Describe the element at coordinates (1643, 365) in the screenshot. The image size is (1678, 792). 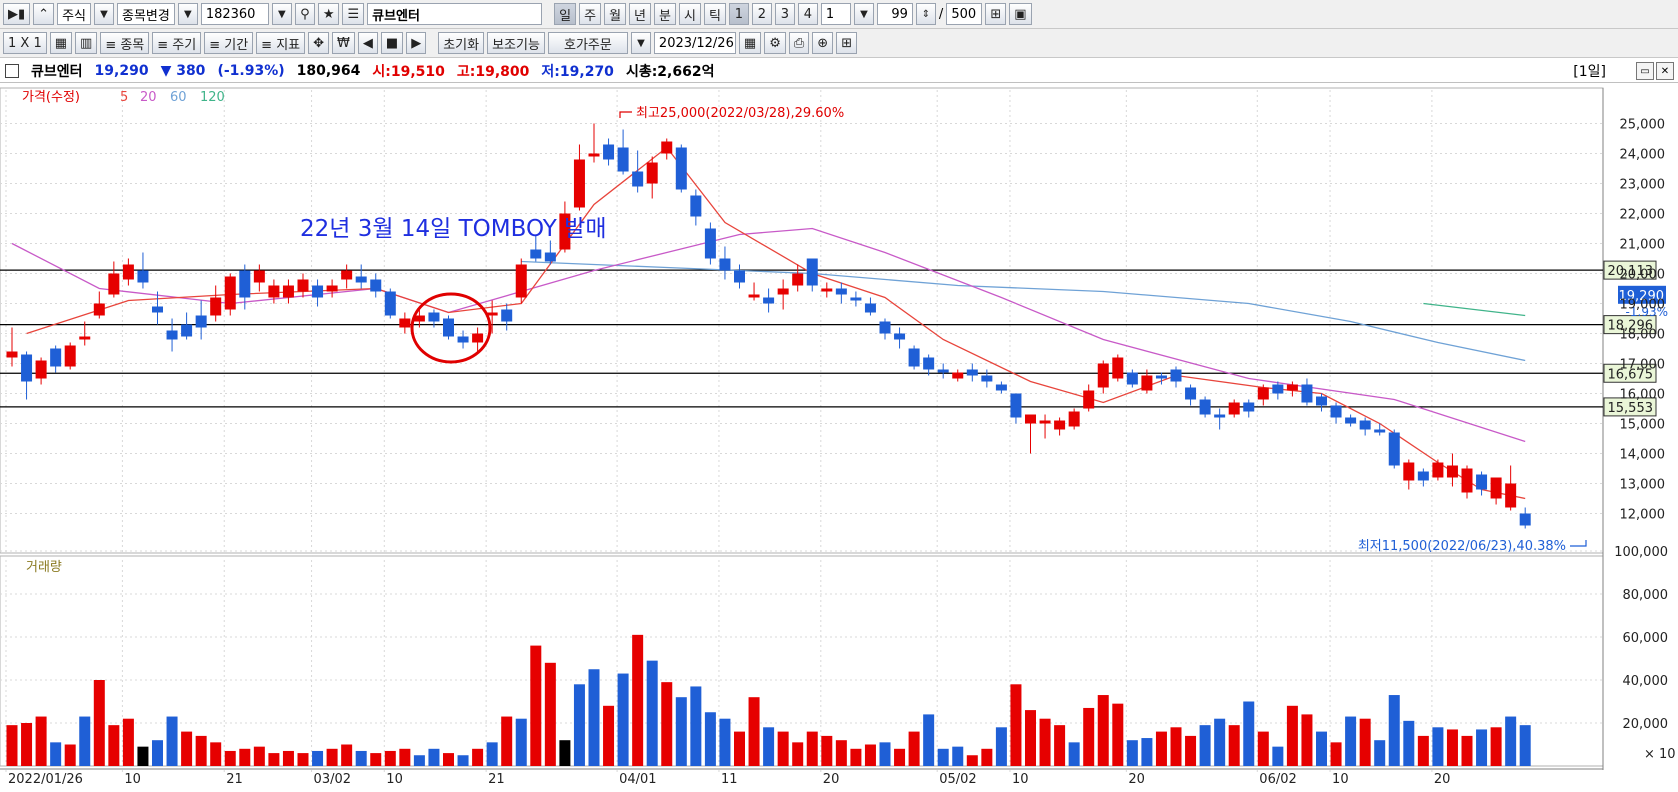
I see `price-tick-label: 17,000` at that location.